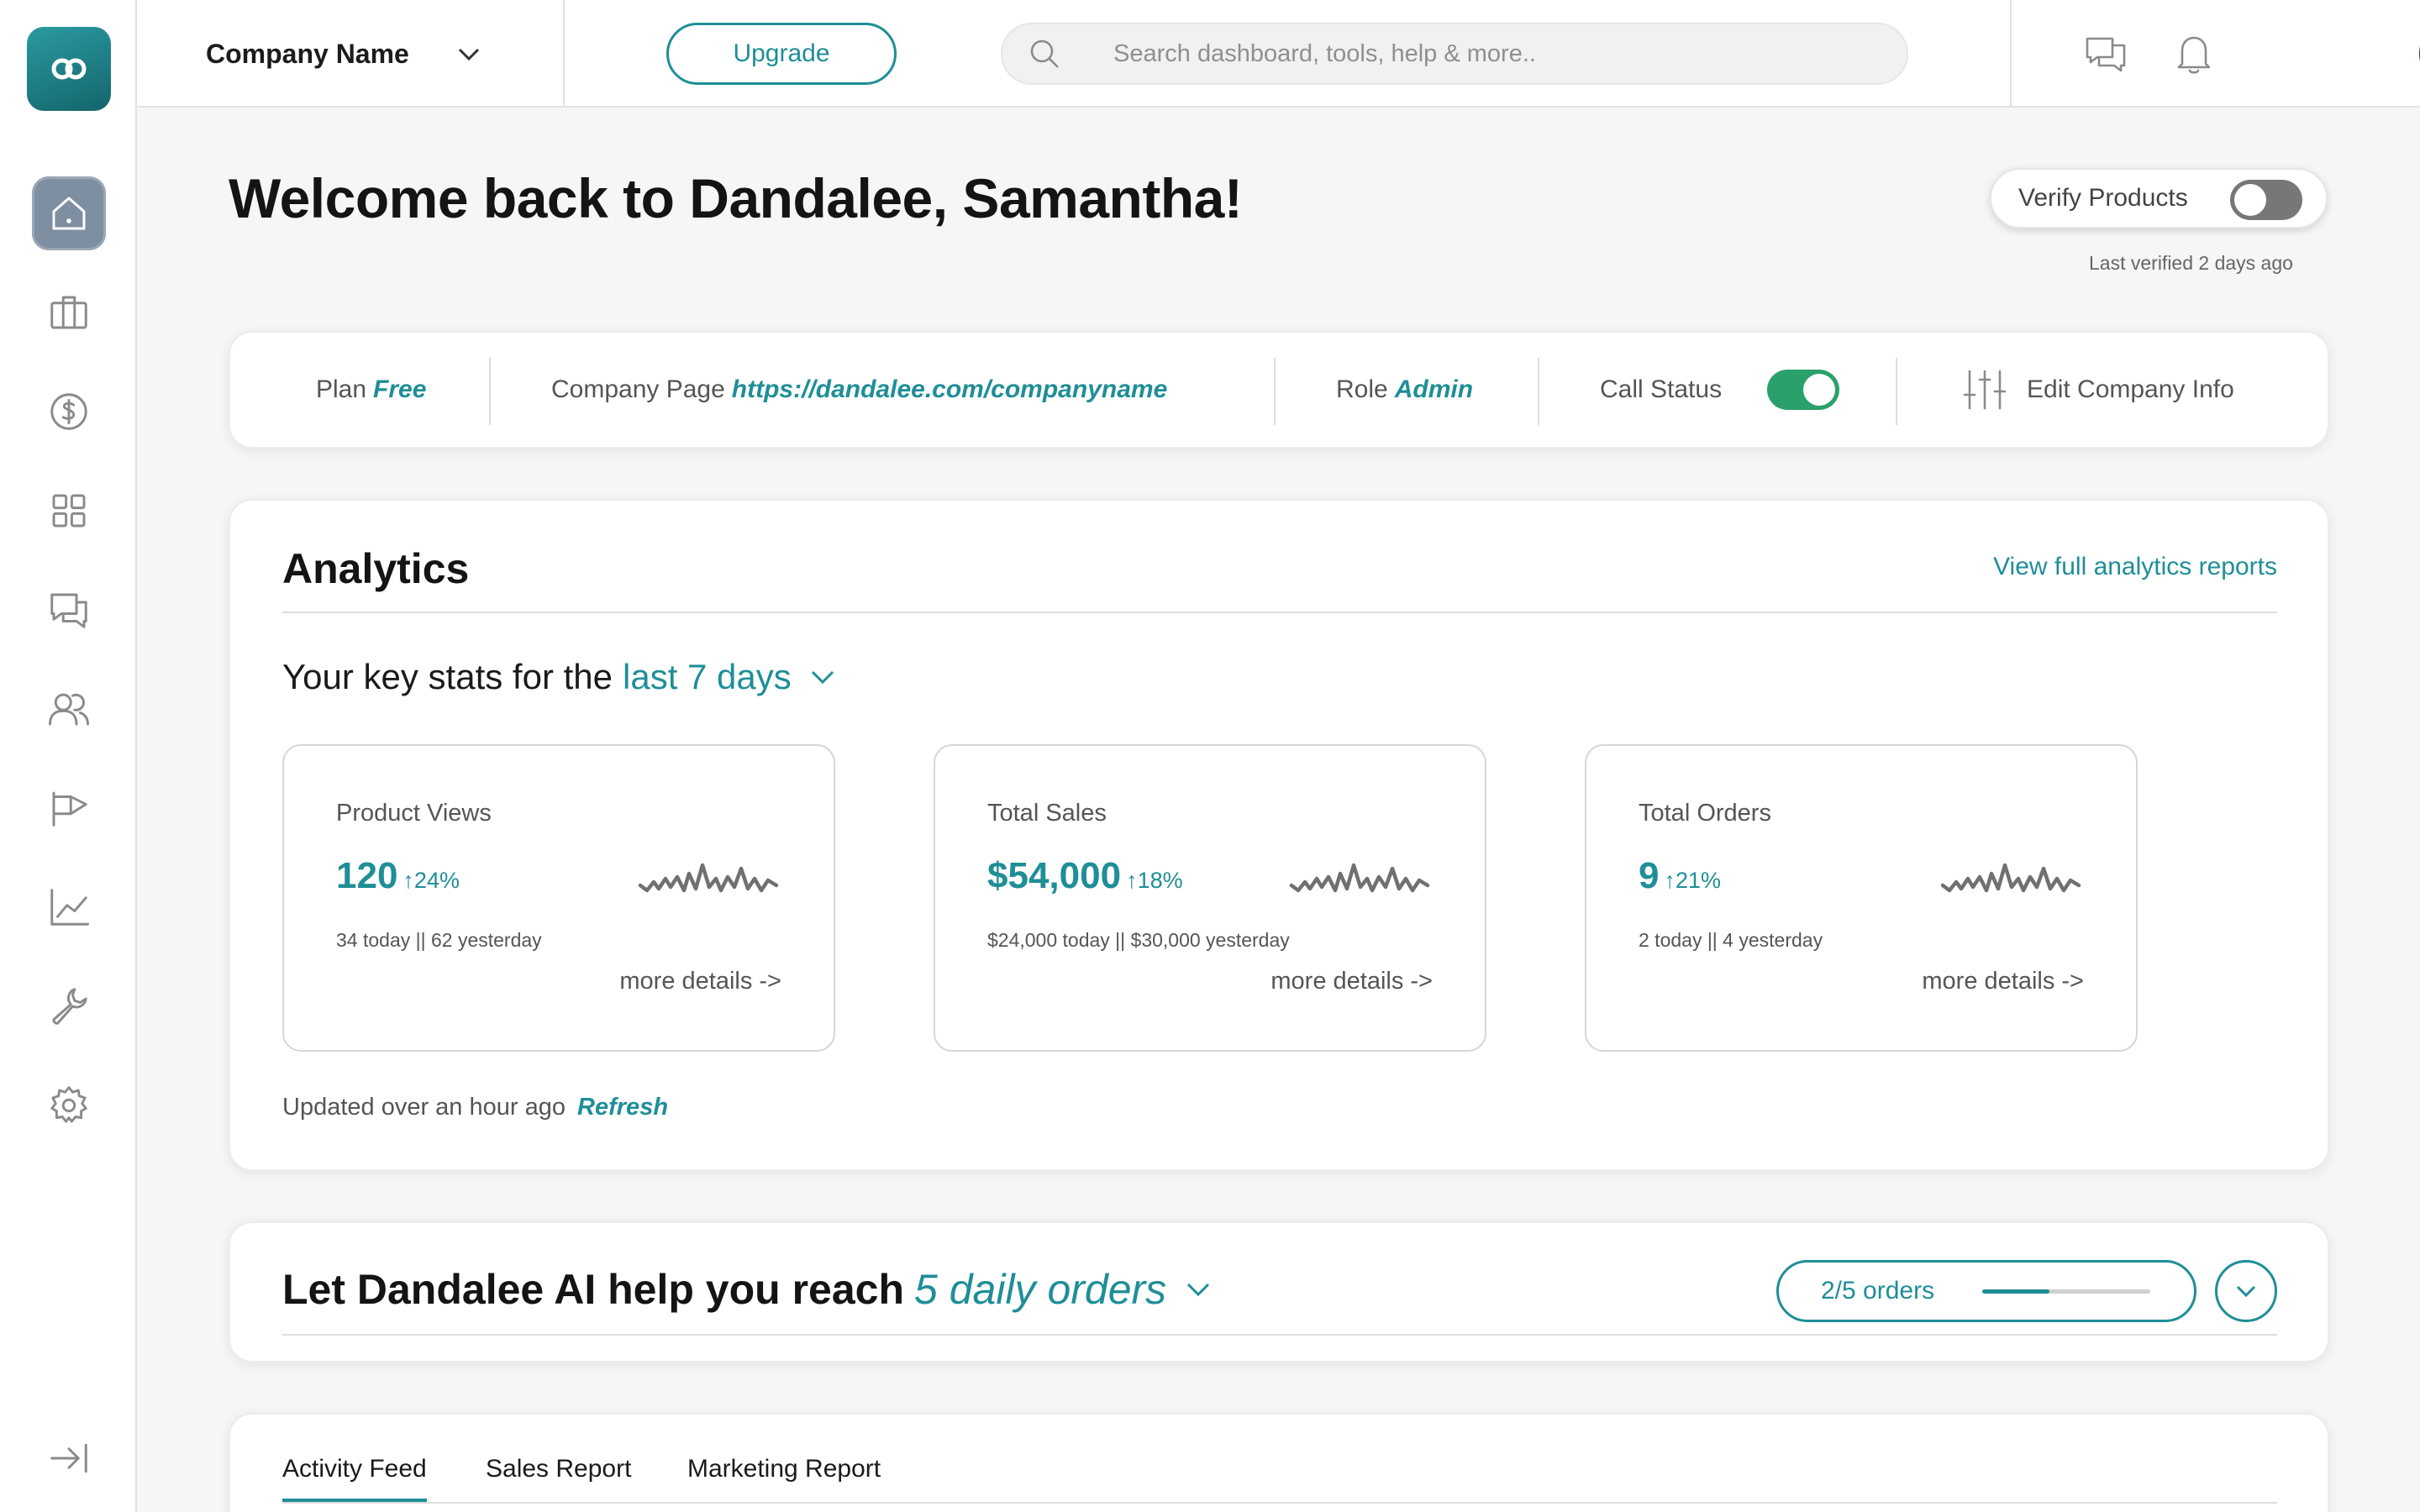 The height and width of the screenshot is (1512, 2420). Describe the element at coordinates (1047, 813) in the screenshot. I see `stat-label: Total Sales` at that location.